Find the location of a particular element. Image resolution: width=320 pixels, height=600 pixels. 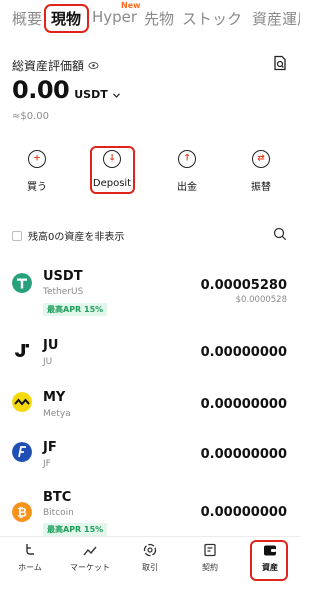

checkbox-icon is located at coordinates (17, 235).